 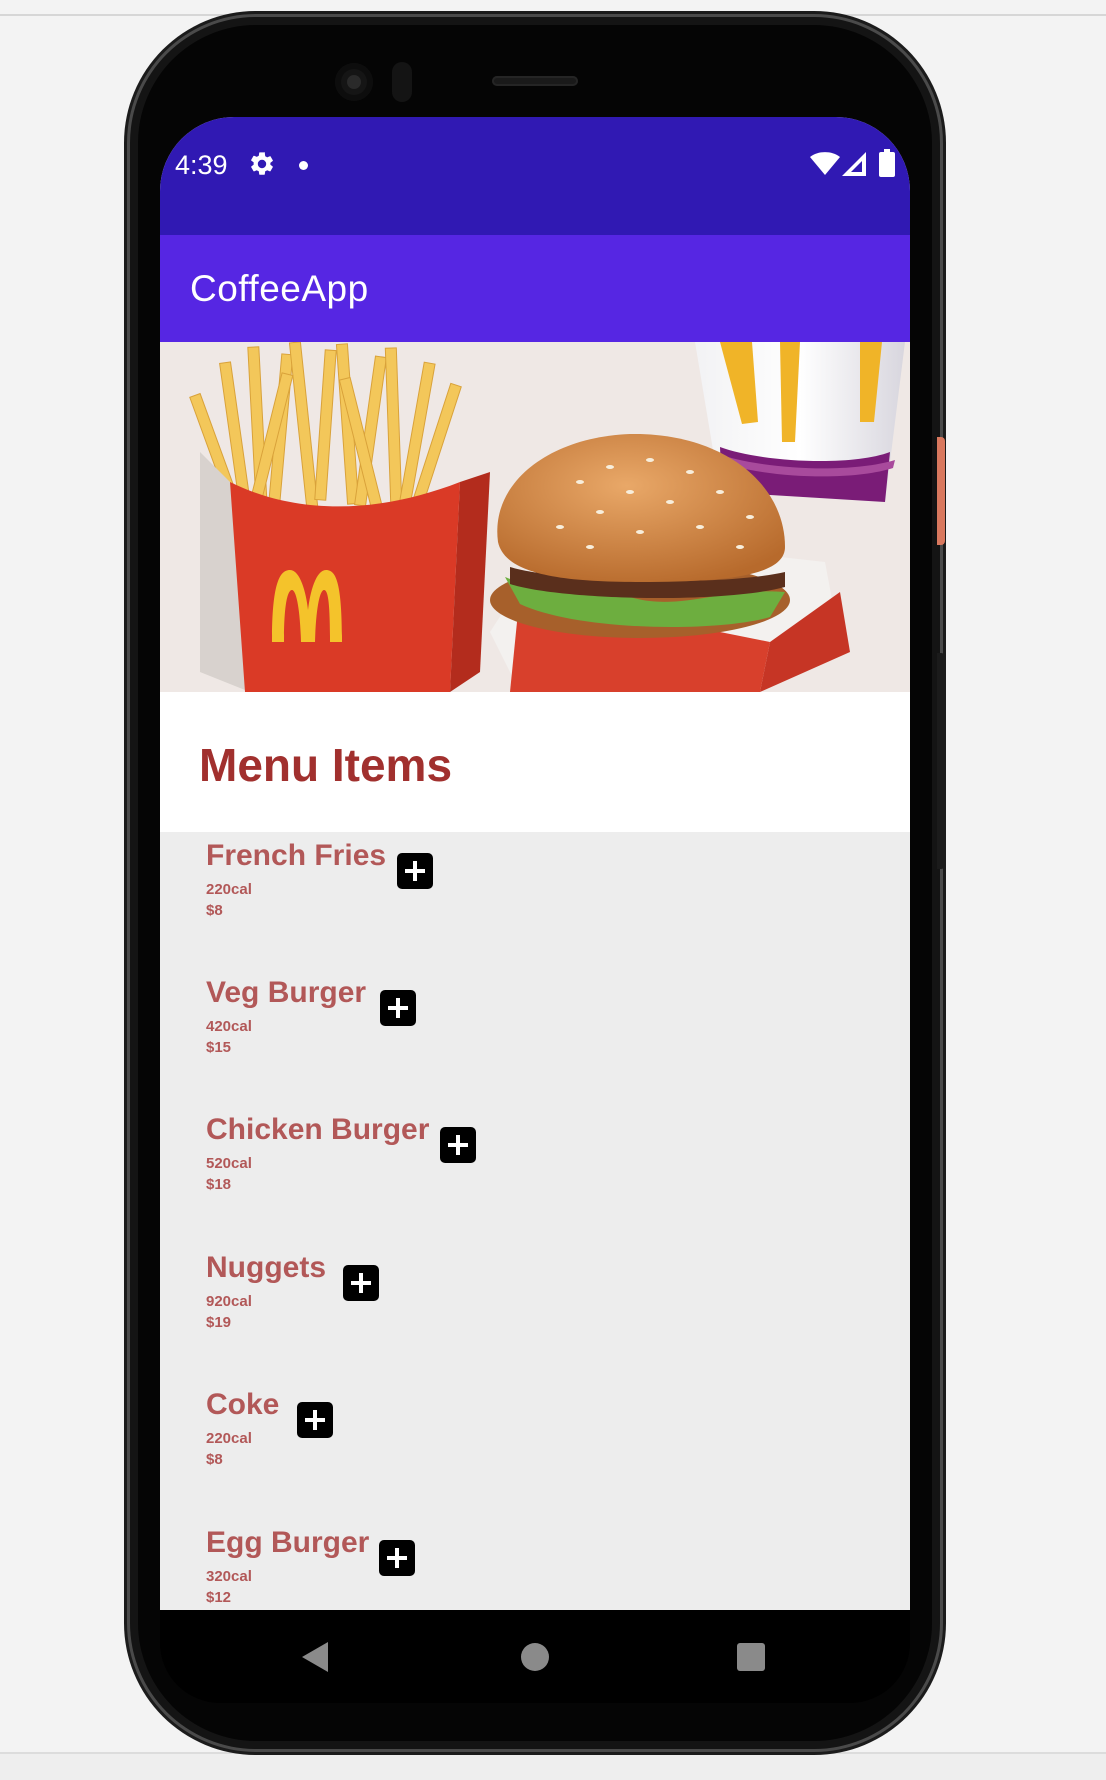 What do you see at coordinates (535, 81) in the screenshot?
I see `earpiece-speaker` at bounding box center [535, 81].